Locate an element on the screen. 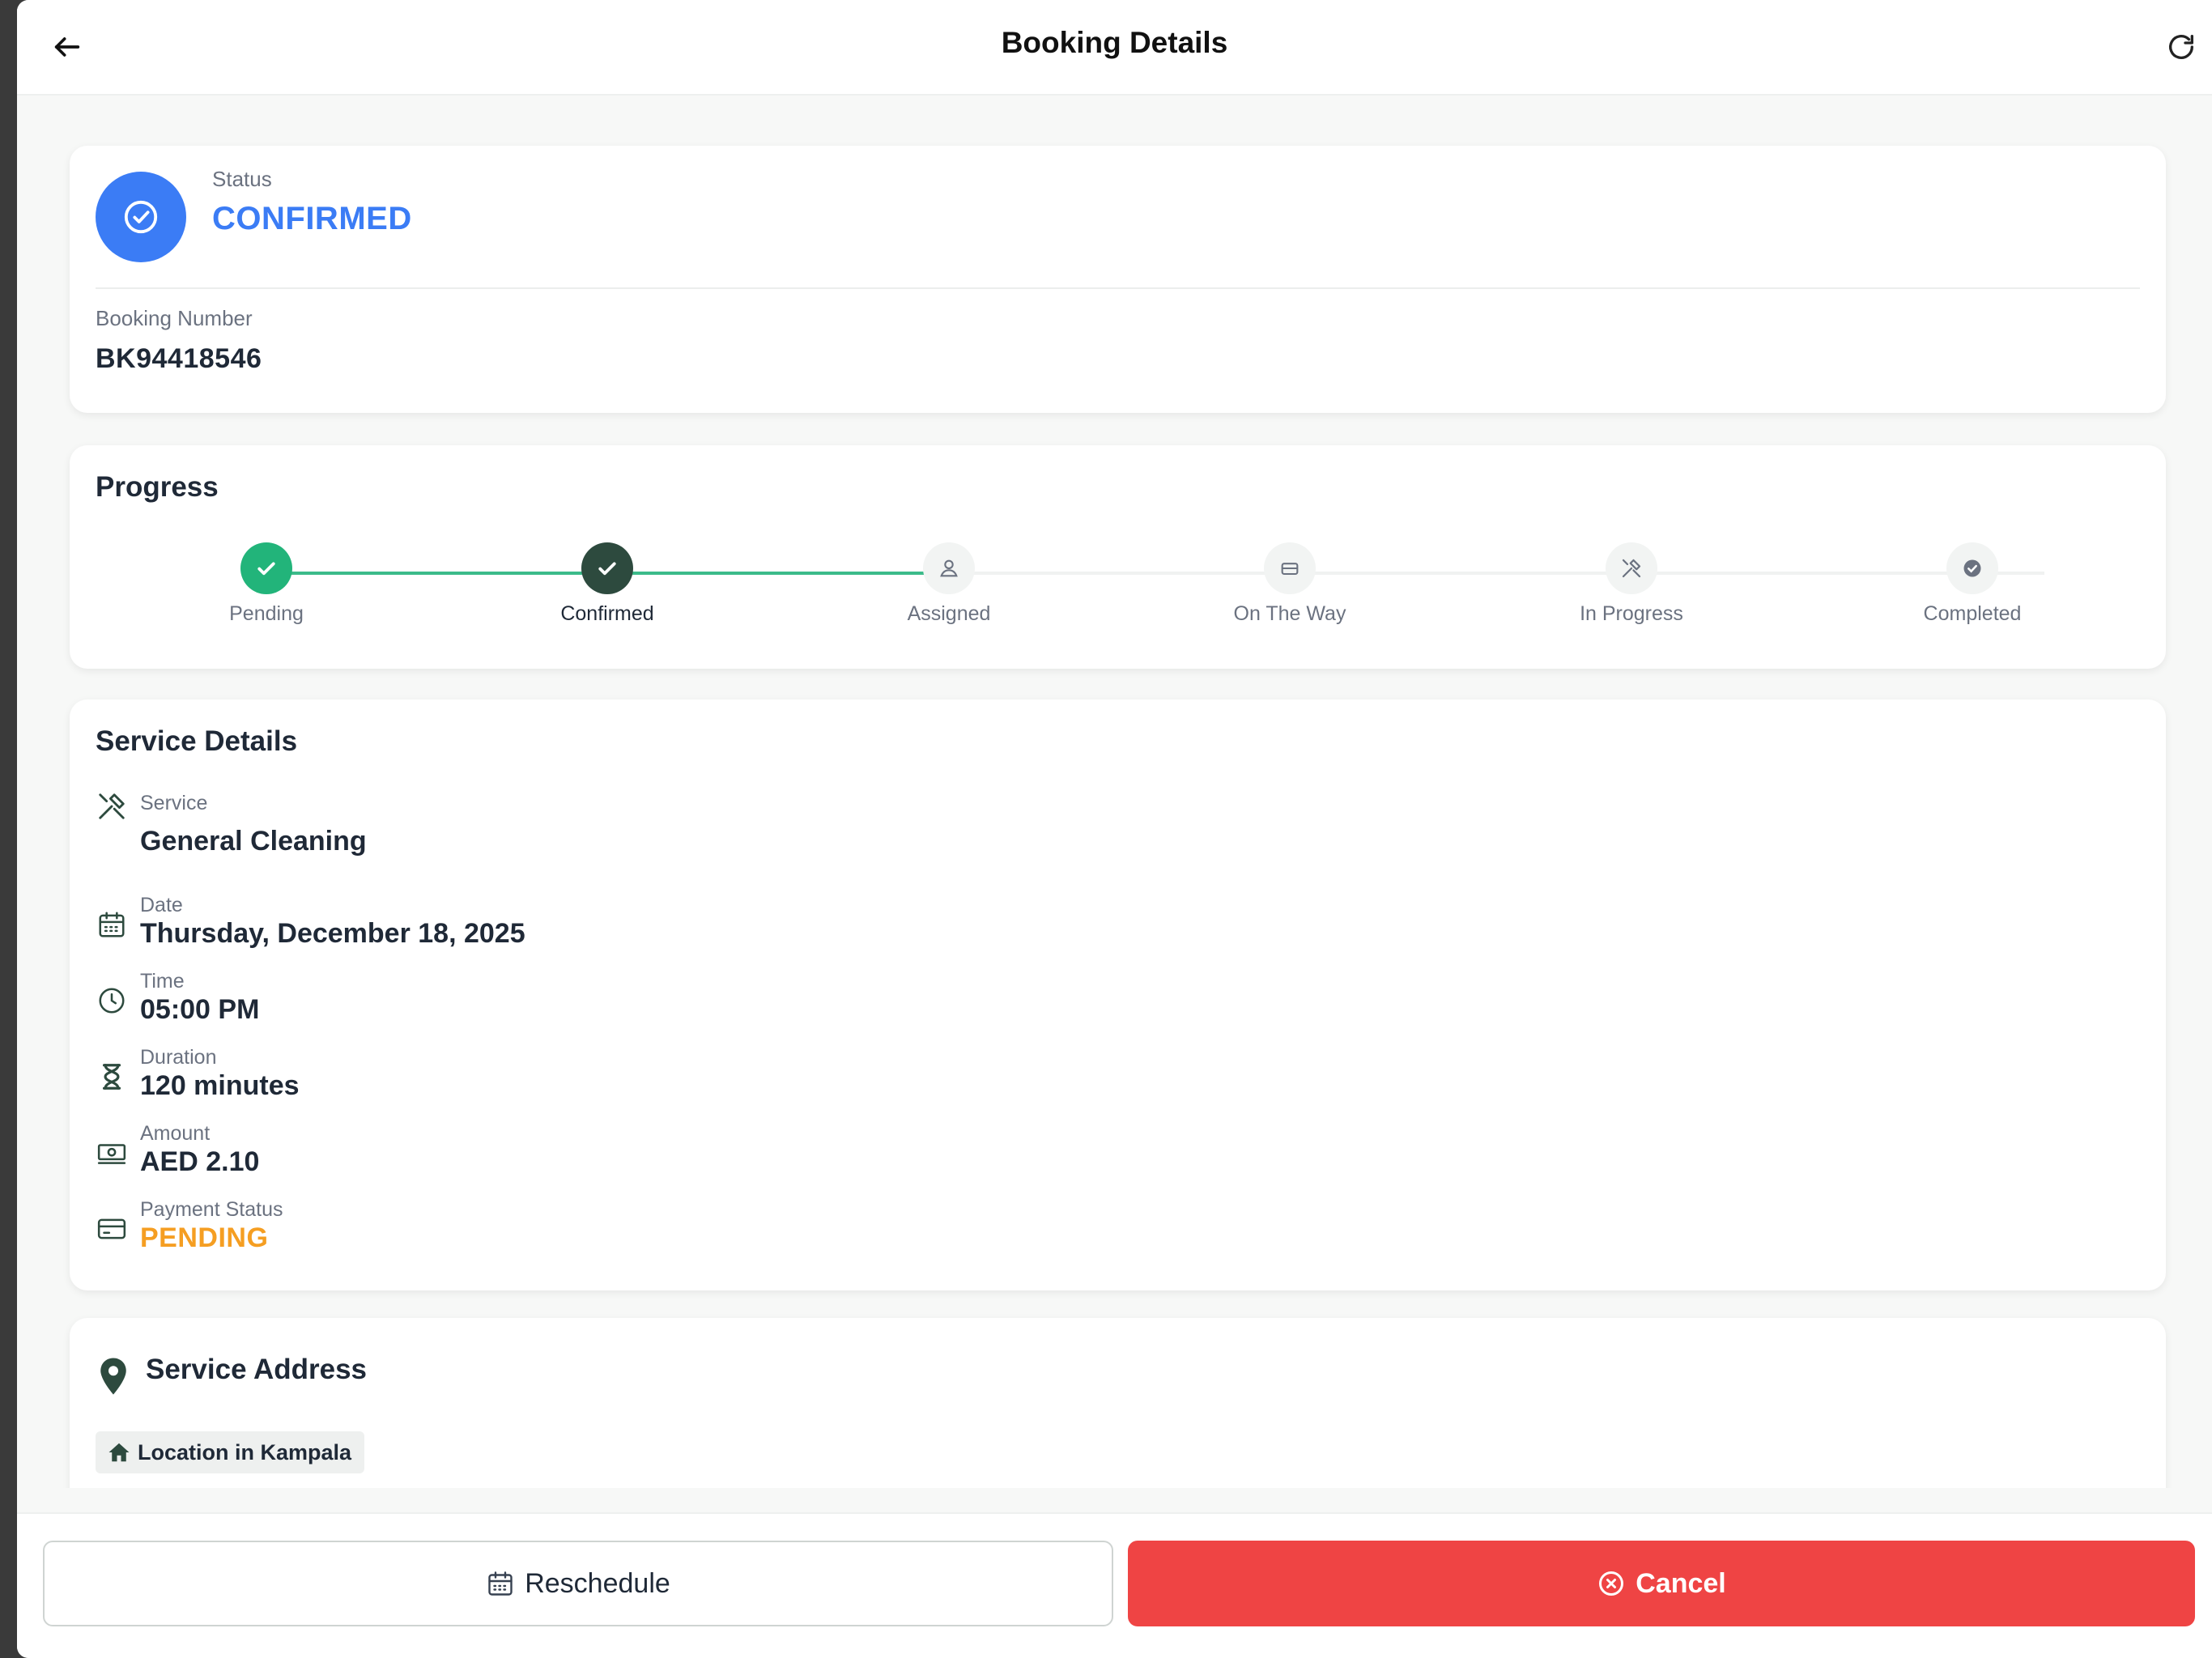  step-on-the-way: On The Way is located at coordinates (1290, 584).